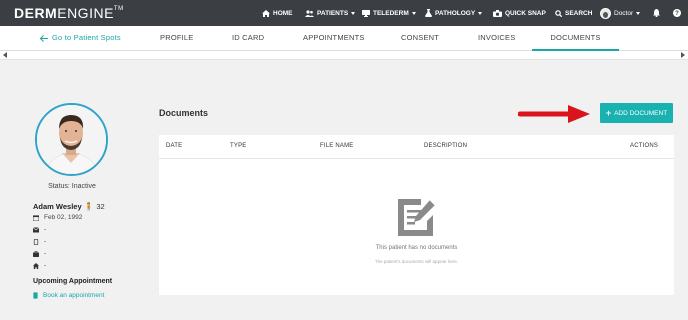 Image resolution: width=688 pixels, height=320 pixels. I want to click on patient-phone: -, so click(45, 241).